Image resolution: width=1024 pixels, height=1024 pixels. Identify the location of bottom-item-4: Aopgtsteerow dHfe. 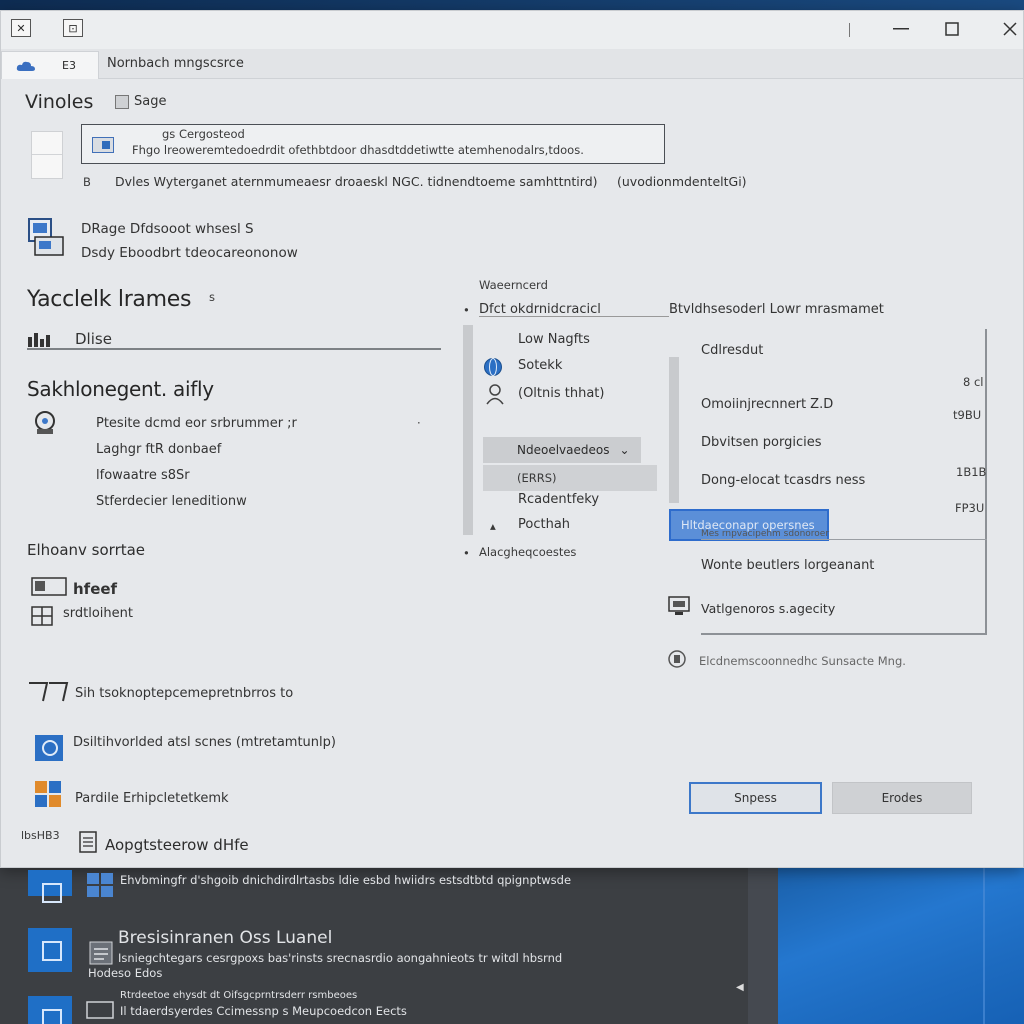
(177, 845).